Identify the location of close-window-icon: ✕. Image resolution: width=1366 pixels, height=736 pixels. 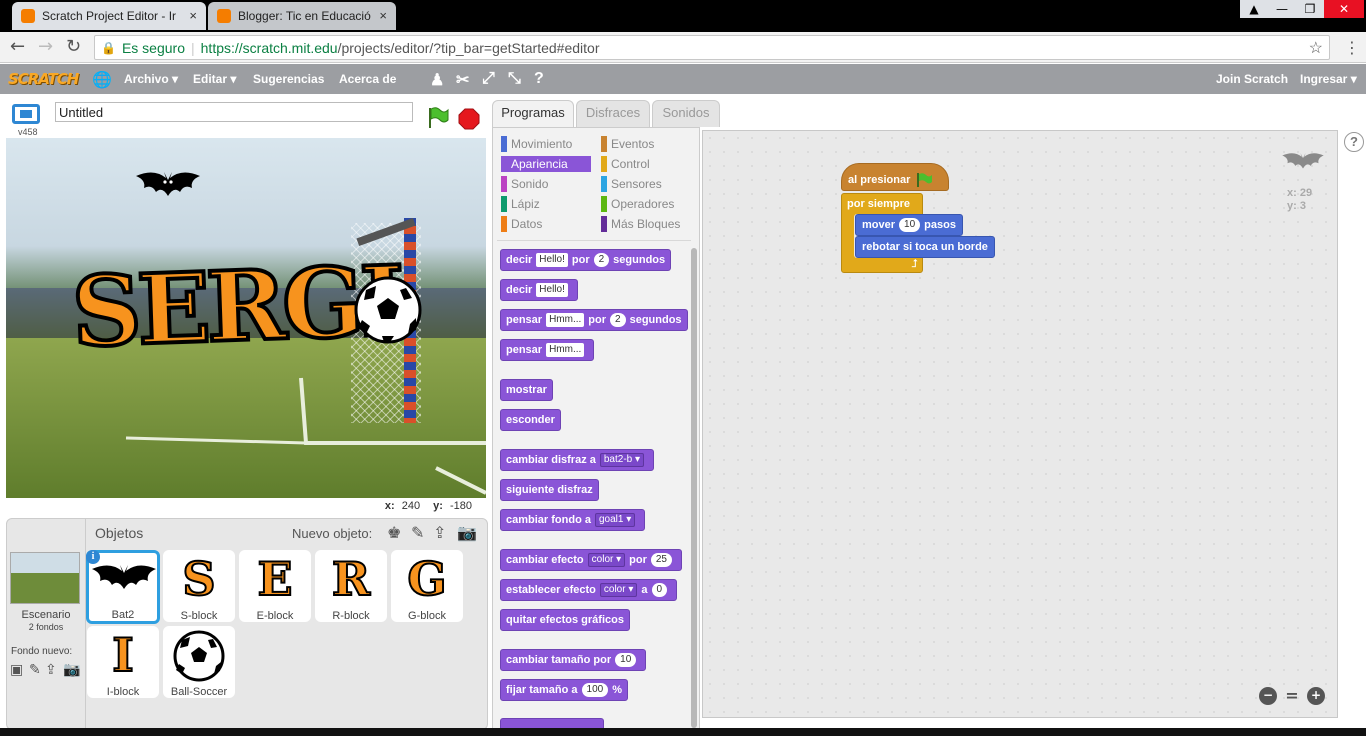
(1344, 9).